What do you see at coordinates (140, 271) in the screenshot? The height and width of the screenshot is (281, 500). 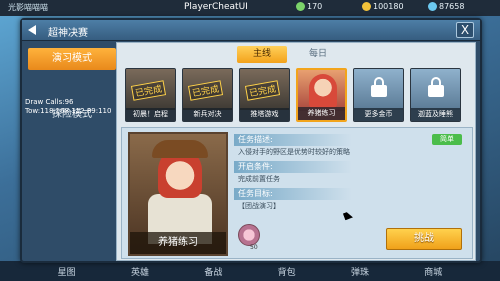 I see `nav-heroes: 英雄` at bounding box center [140, 271].